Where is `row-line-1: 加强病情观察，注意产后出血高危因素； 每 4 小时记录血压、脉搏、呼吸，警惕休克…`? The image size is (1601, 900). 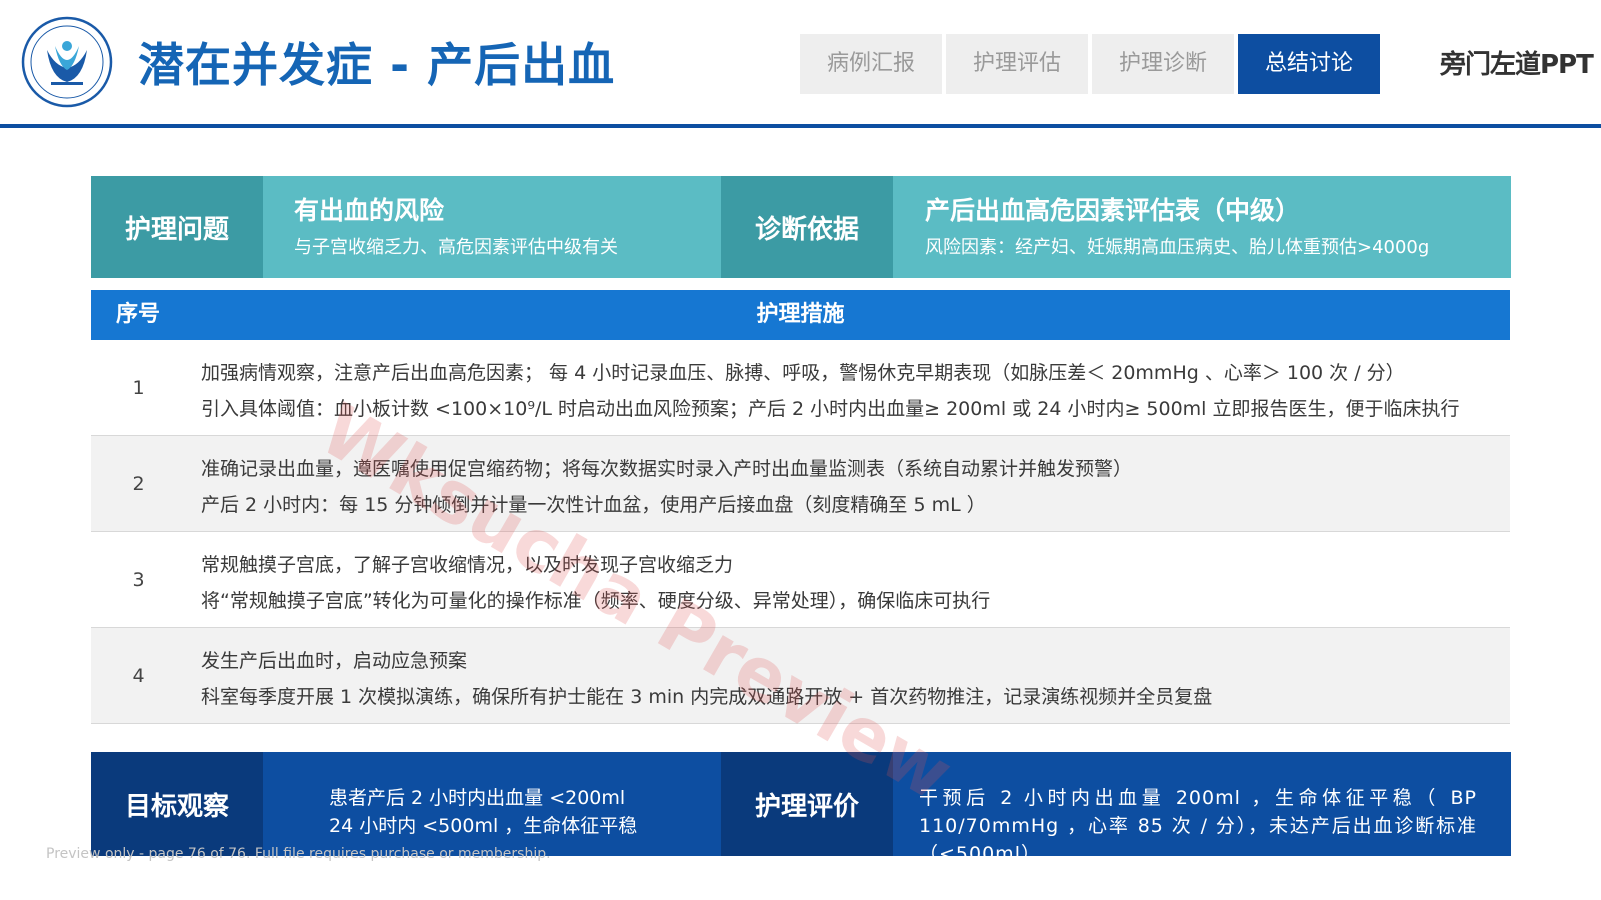 row-line-1: 加强病情观察，注意产后出血高危因素； 每 4 小时记录血压、脉搏、呼吸，警惕休克… is located at coordinates (803, 373).